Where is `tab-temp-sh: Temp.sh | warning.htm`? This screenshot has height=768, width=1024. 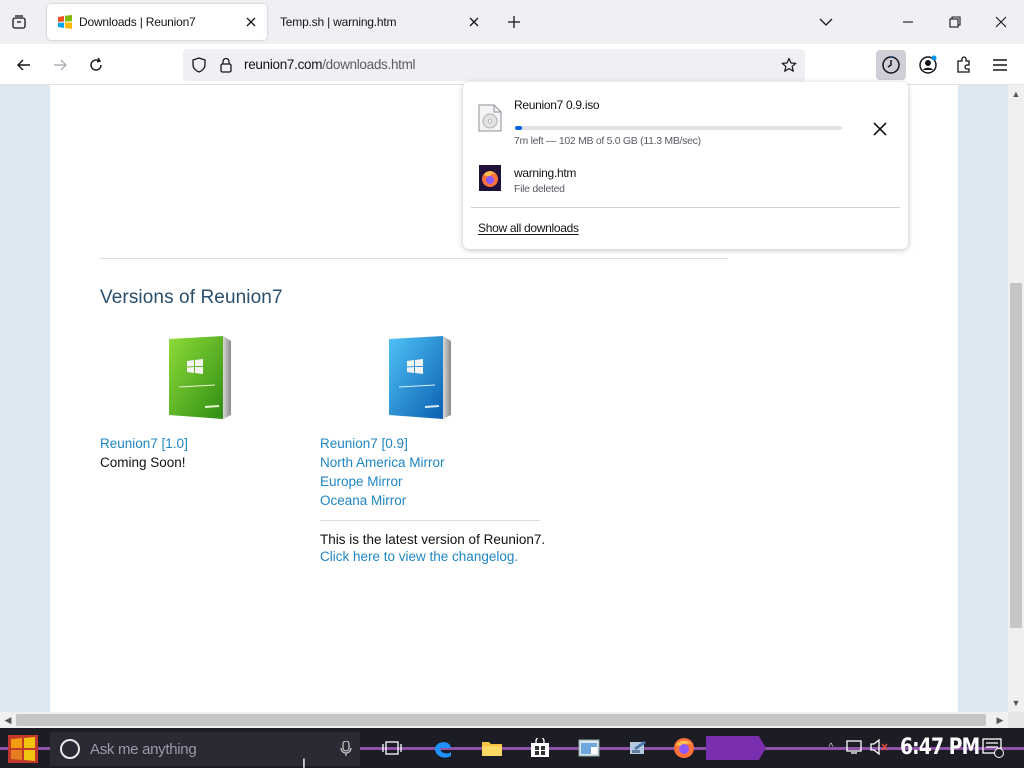
tab-temp-sh: Temp.sh | warning.htm is located at coordinates (379, 22).